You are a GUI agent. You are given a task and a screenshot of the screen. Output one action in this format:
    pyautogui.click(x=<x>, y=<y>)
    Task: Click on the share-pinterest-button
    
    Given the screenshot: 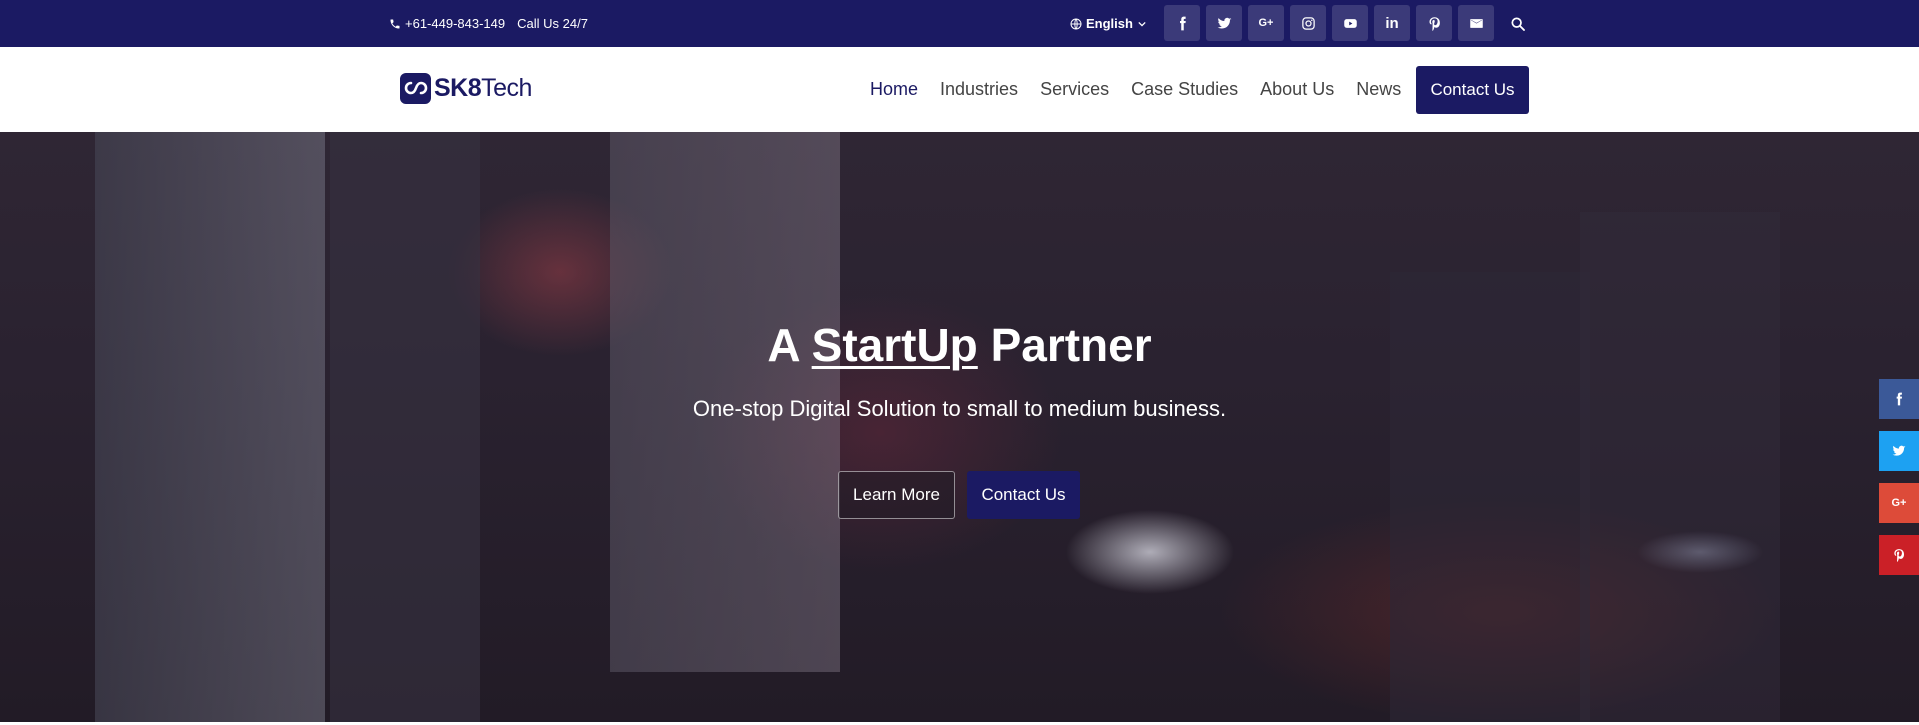 What is the action you would take?
    pyautogui.click(x=1899, y=555)
    